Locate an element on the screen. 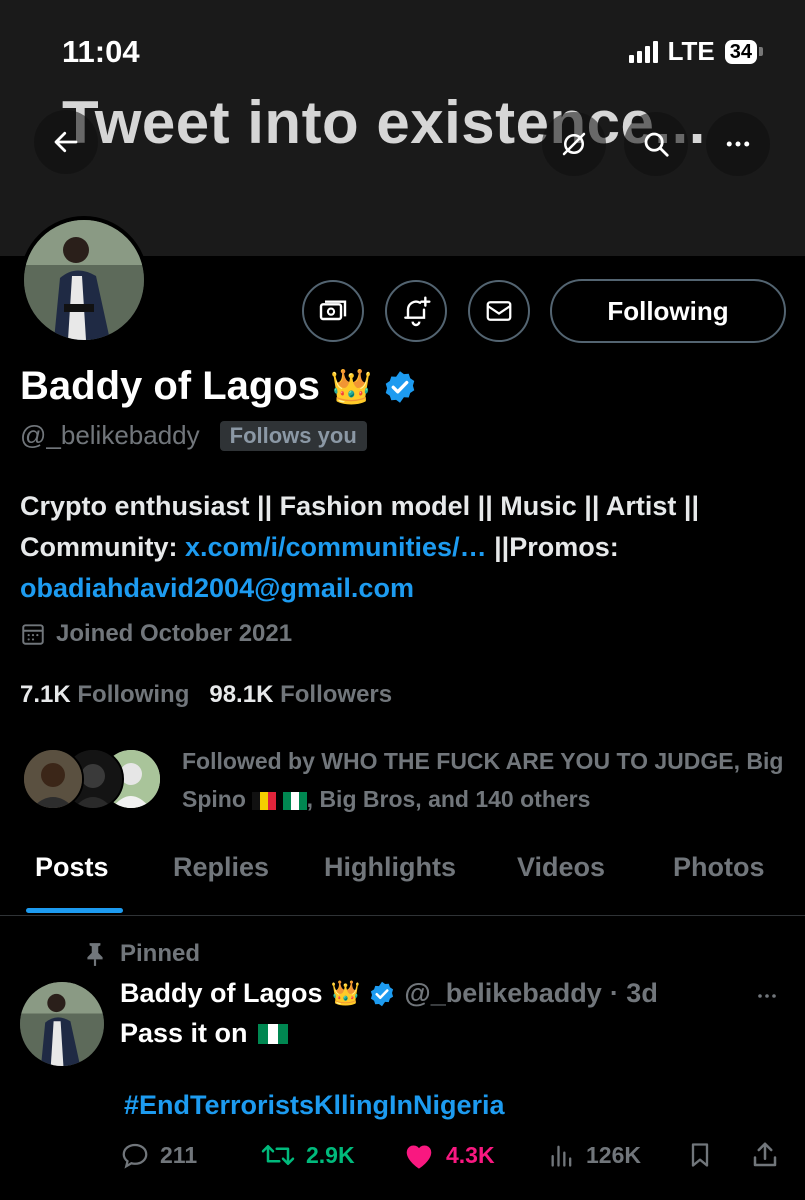  network-label: LTE is located at coordinates (691, 51).